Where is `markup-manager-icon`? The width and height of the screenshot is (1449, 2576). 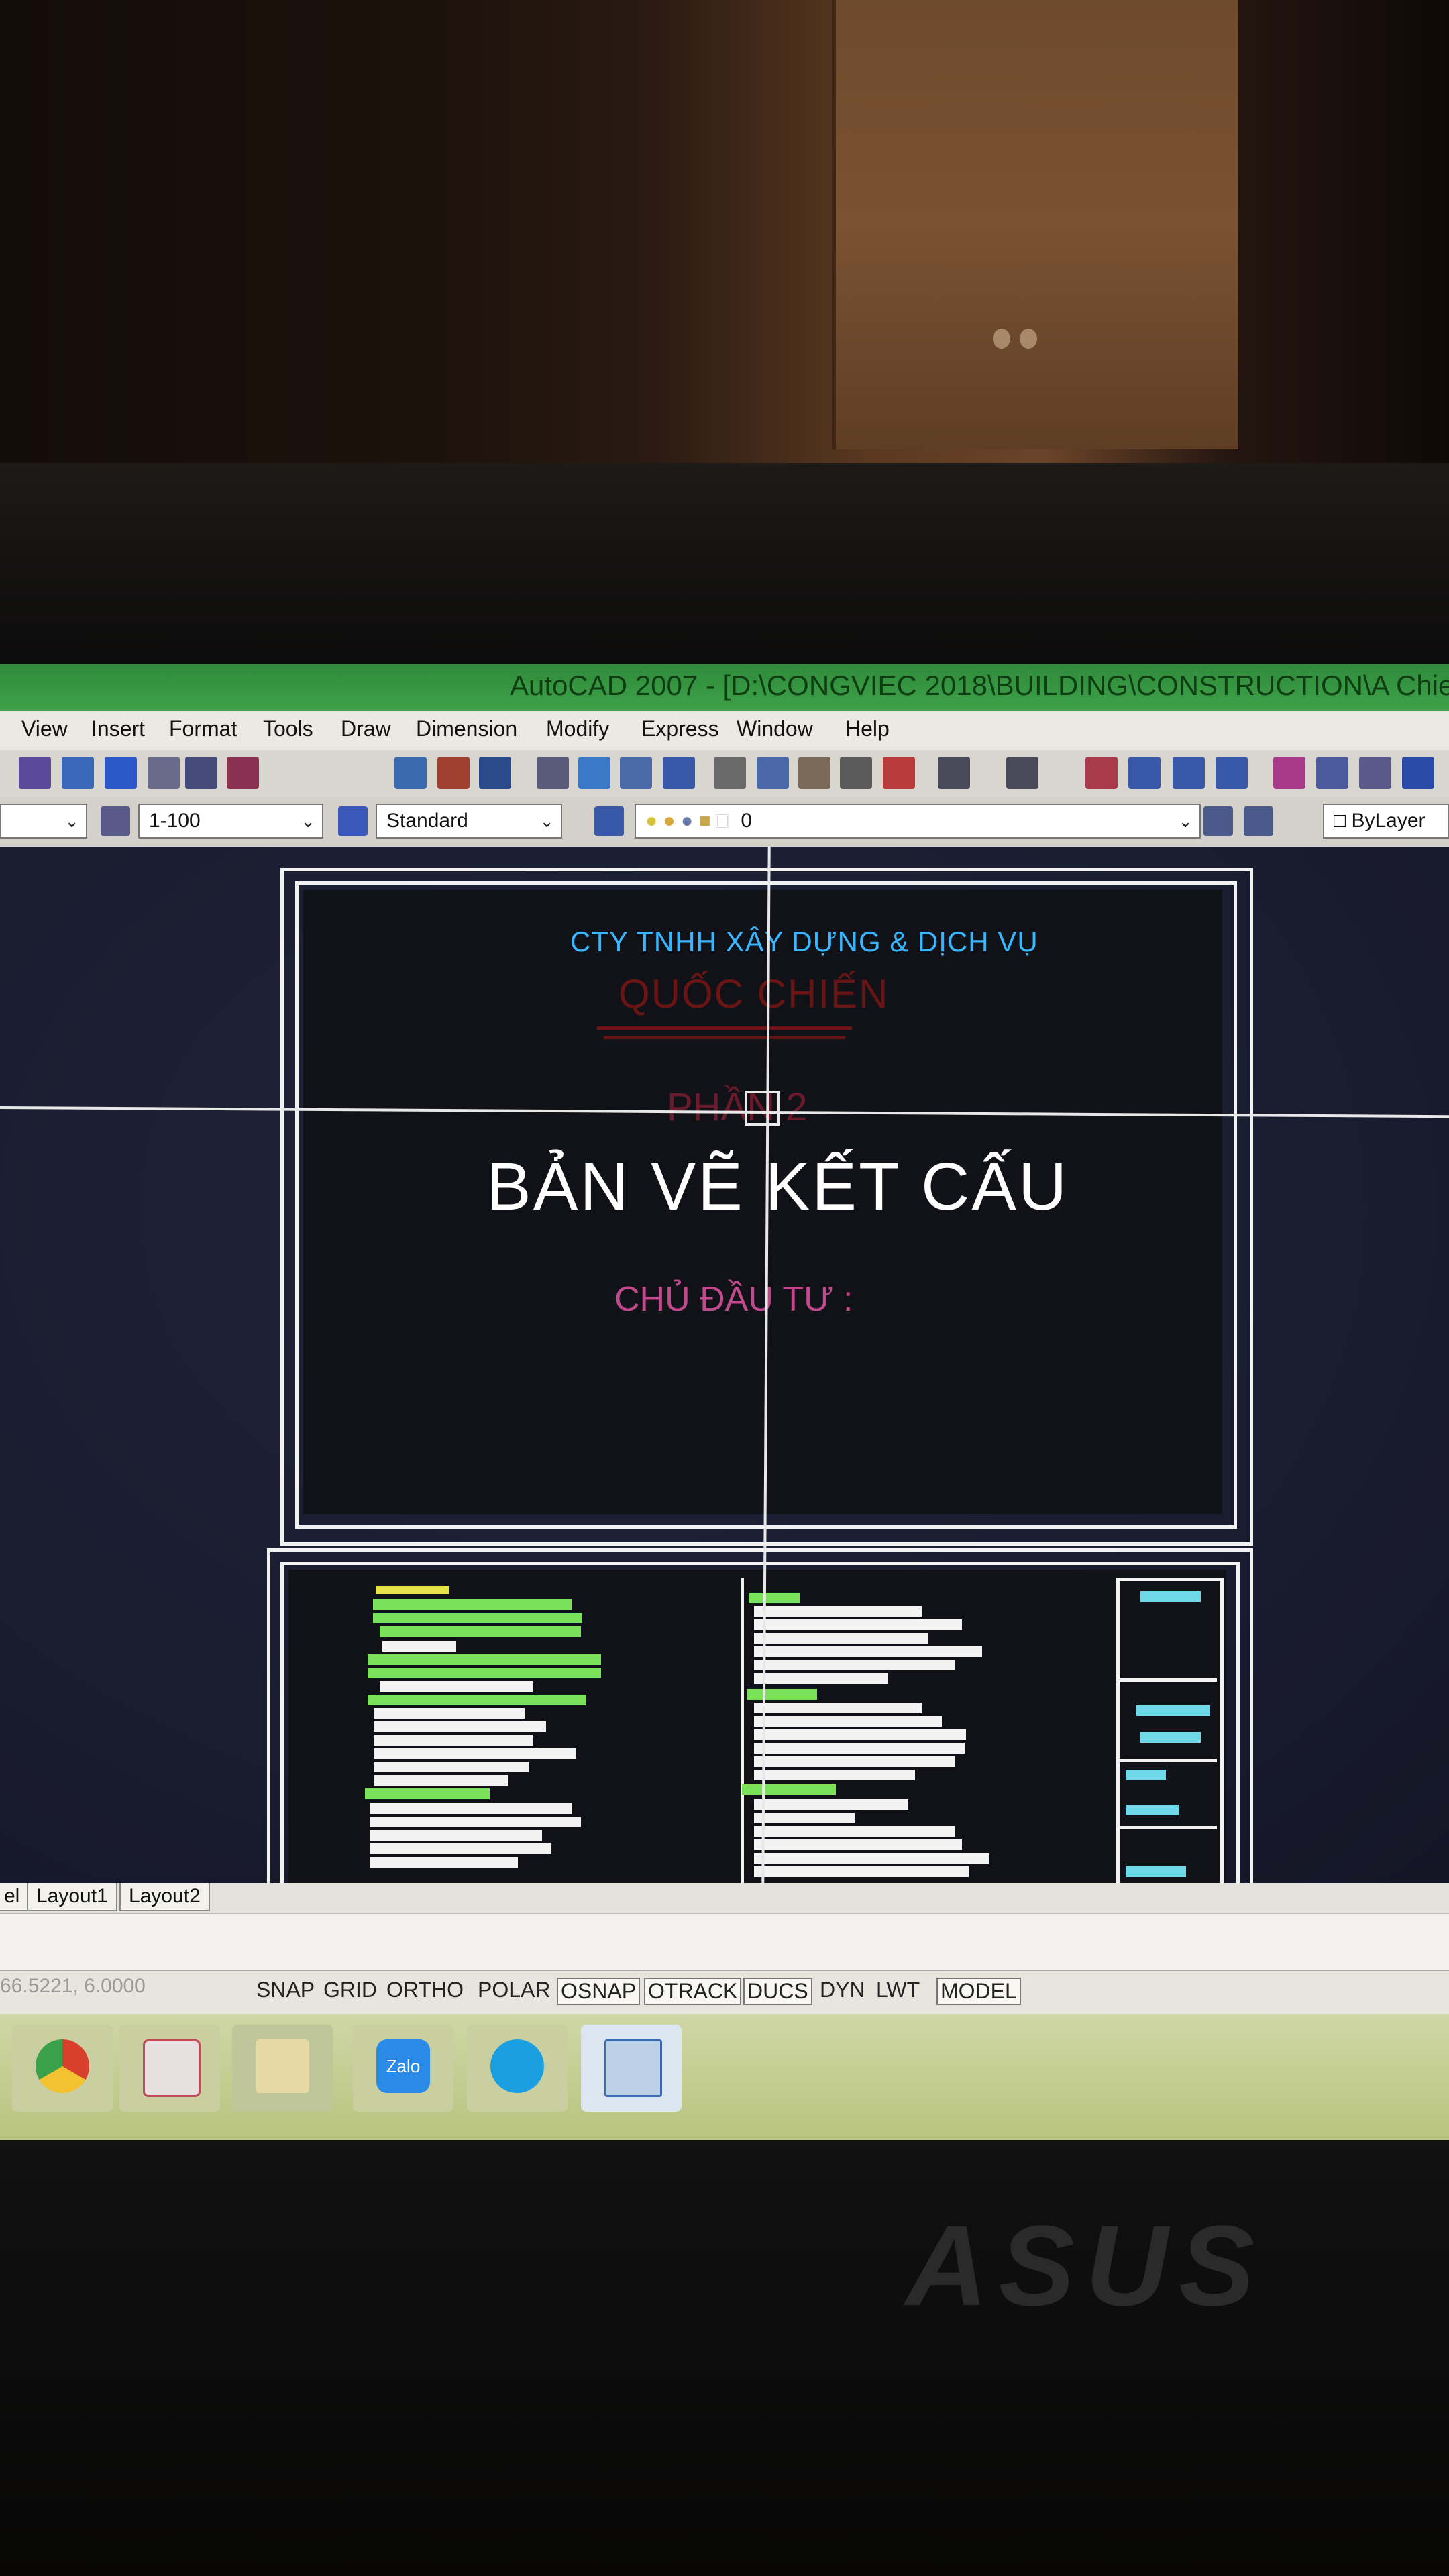
markup-manager-icon is located at coordinates (1375, 773).